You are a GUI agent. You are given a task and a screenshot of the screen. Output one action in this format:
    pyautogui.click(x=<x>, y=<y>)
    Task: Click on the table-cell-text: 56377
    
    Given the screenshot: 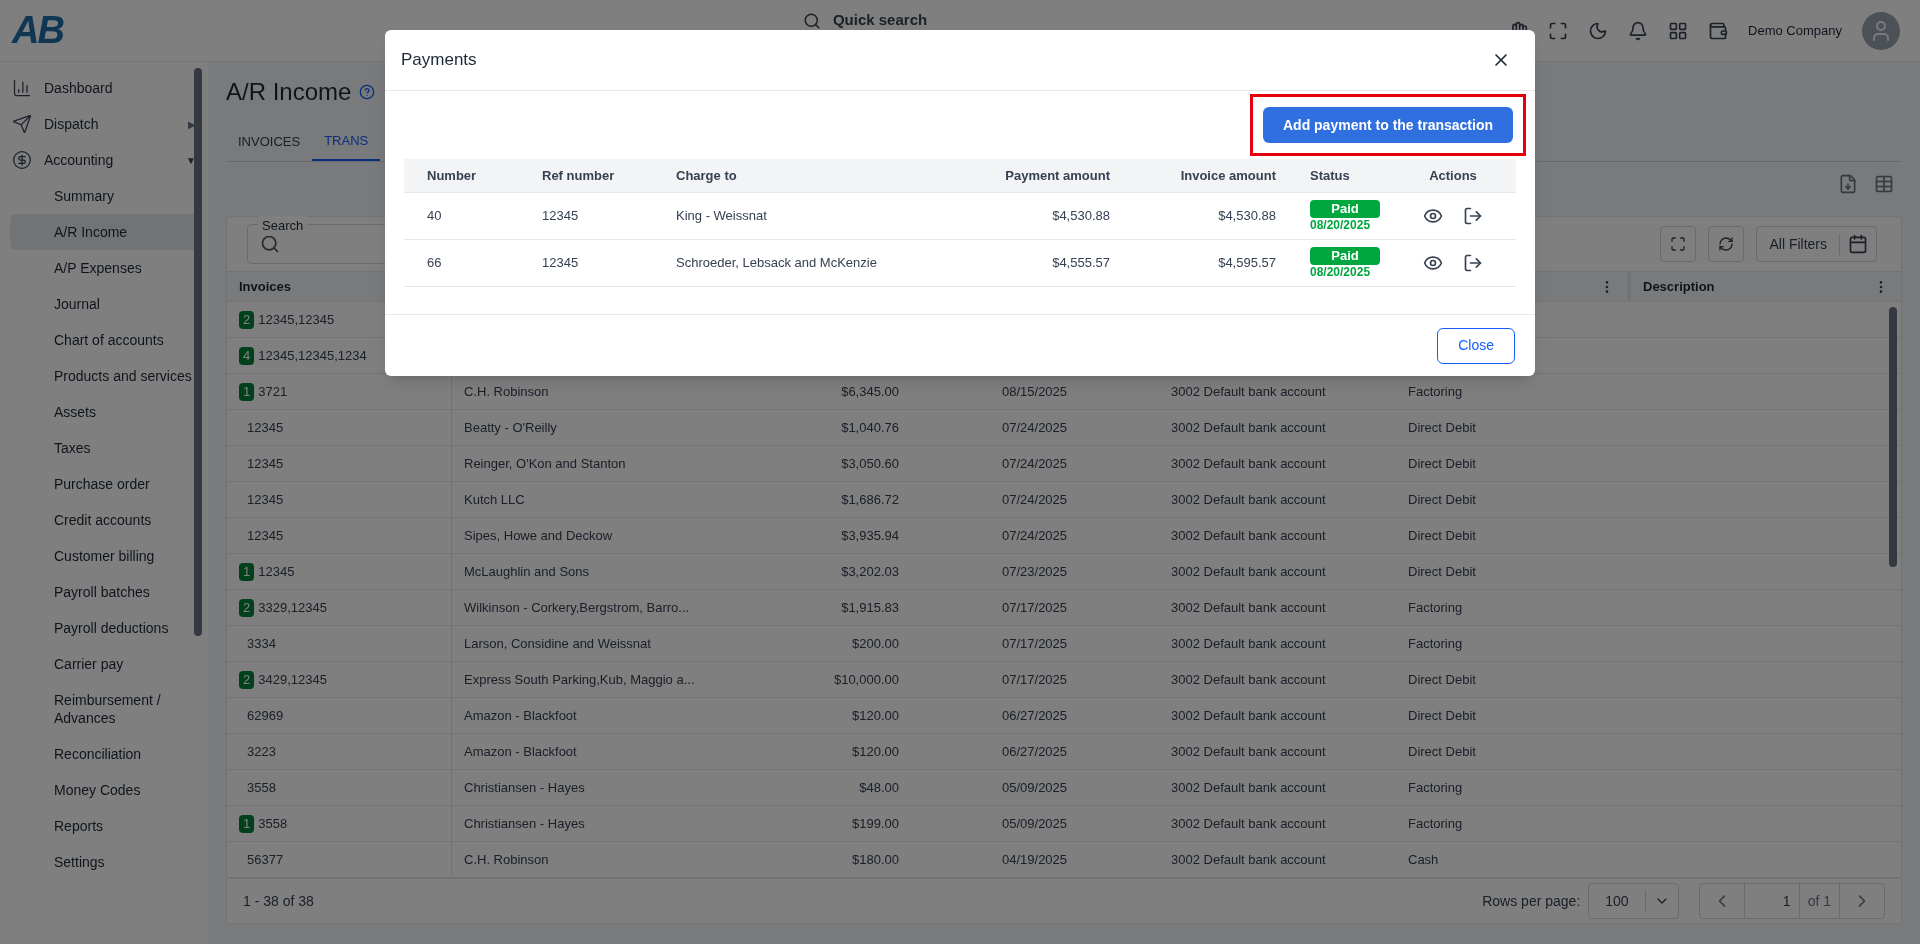 What is the action you would take?
    pyautogui.click(x=265, y=860)
    